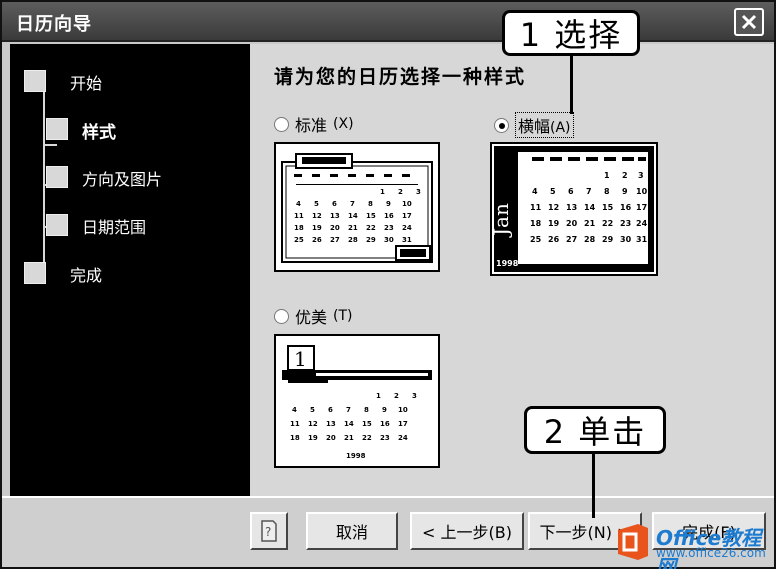 This screenshot has height=569, width=776. What do you see at coordinates (114, 226) in the screenshot?
I see `nav-item-date-range: 日期范围` at bounding box center [114, 226].